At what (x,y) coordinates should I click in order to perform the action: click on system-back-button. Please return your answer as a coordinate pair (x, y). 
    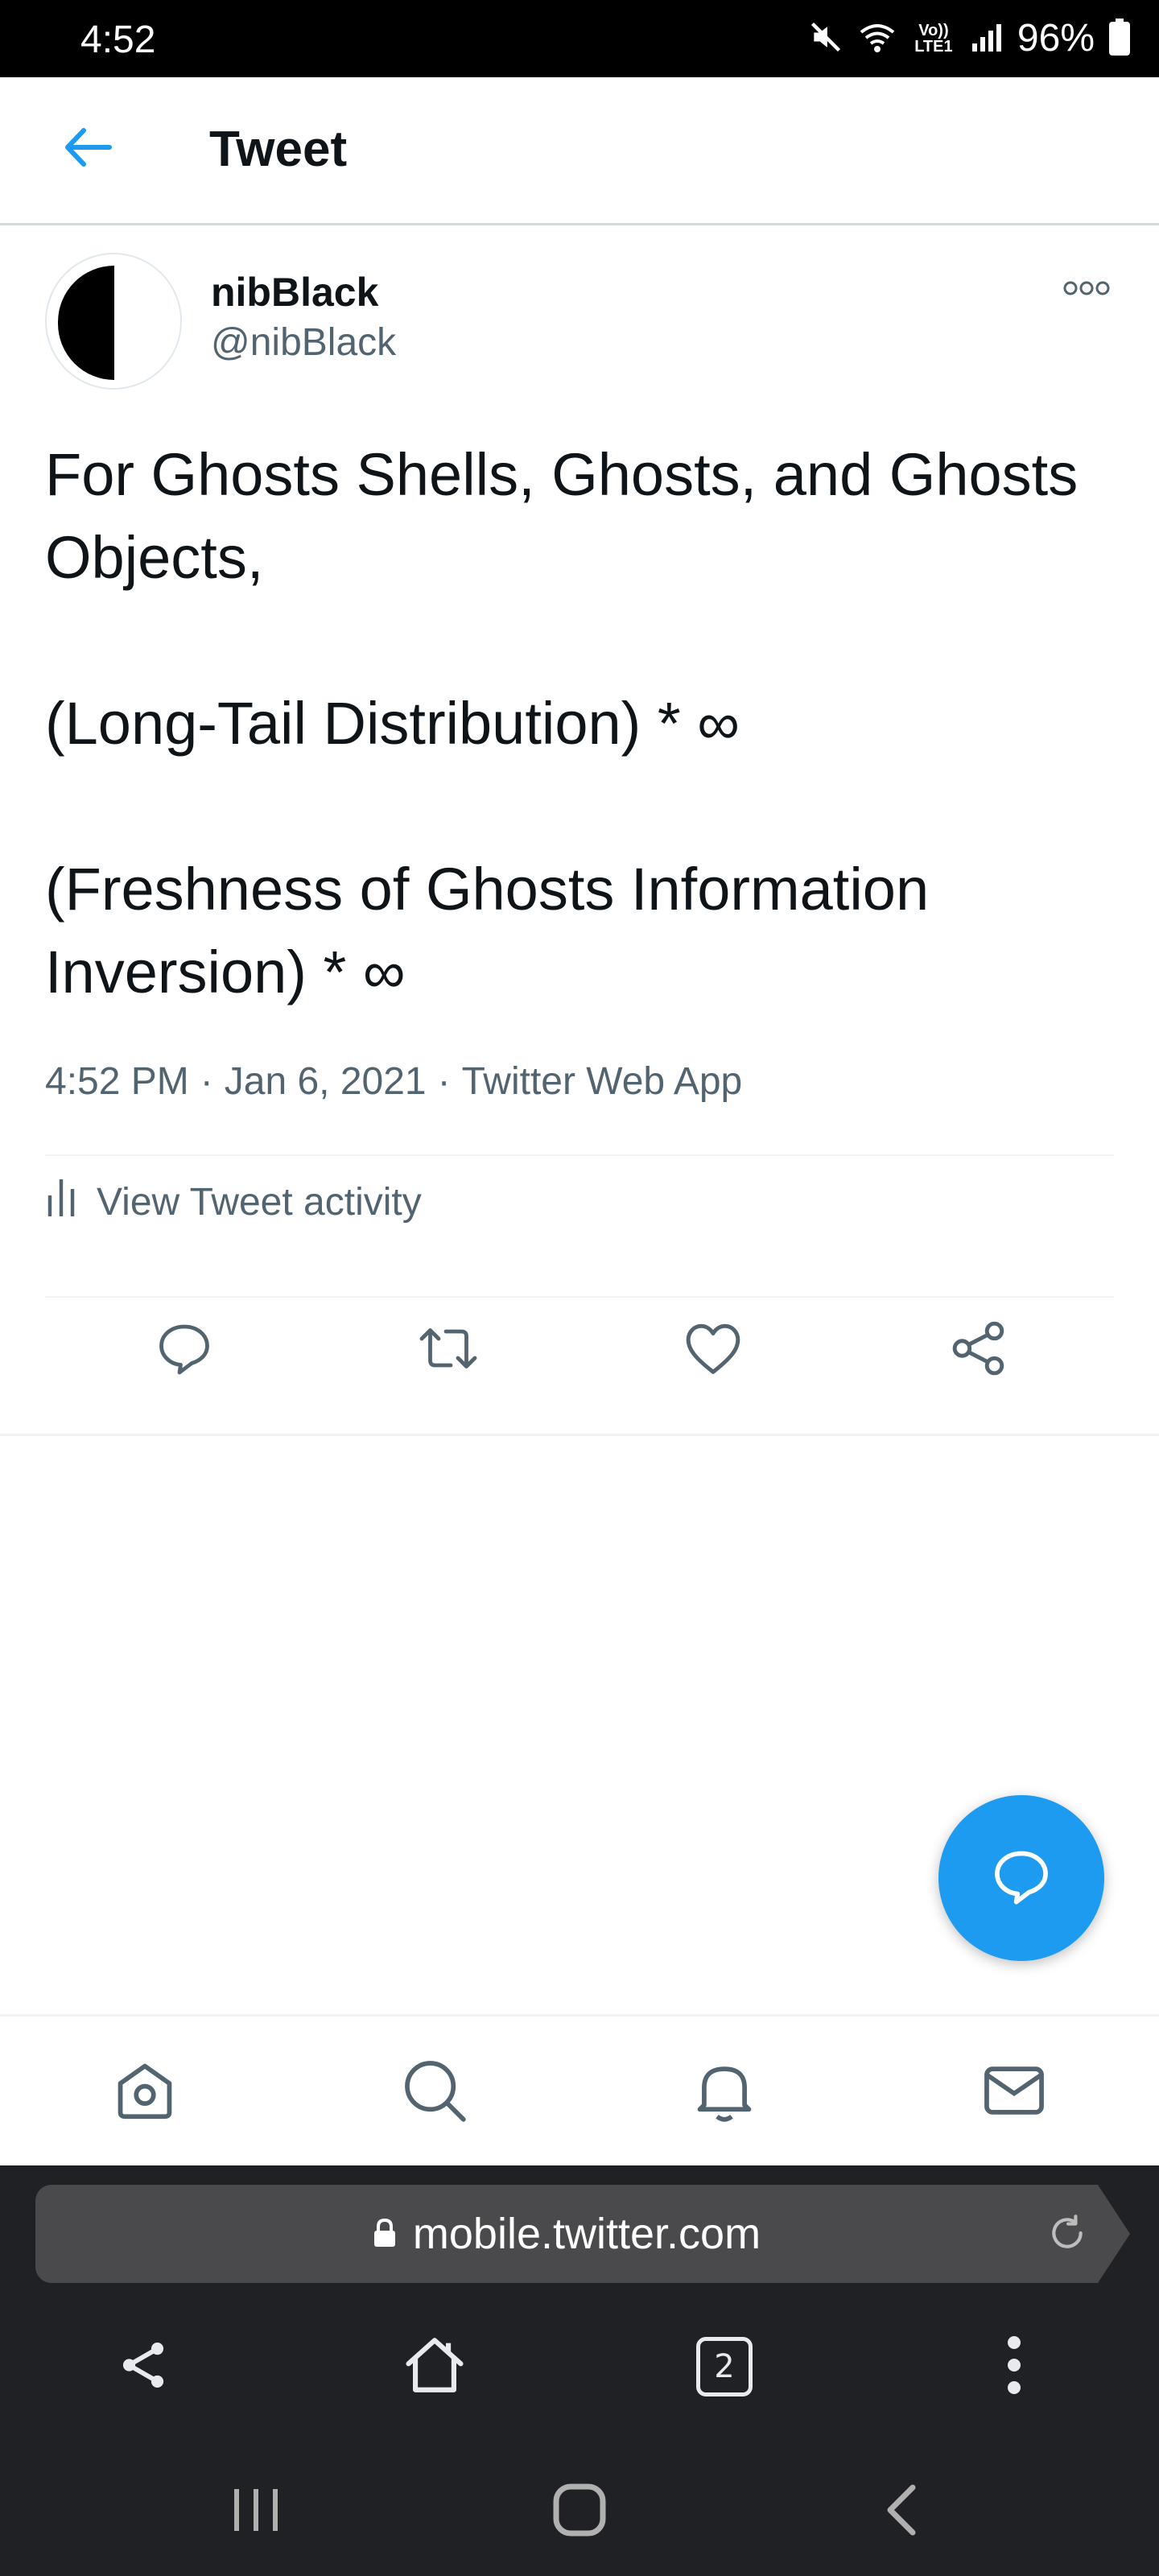
    Looking at the image, I should click on (901, 2511).